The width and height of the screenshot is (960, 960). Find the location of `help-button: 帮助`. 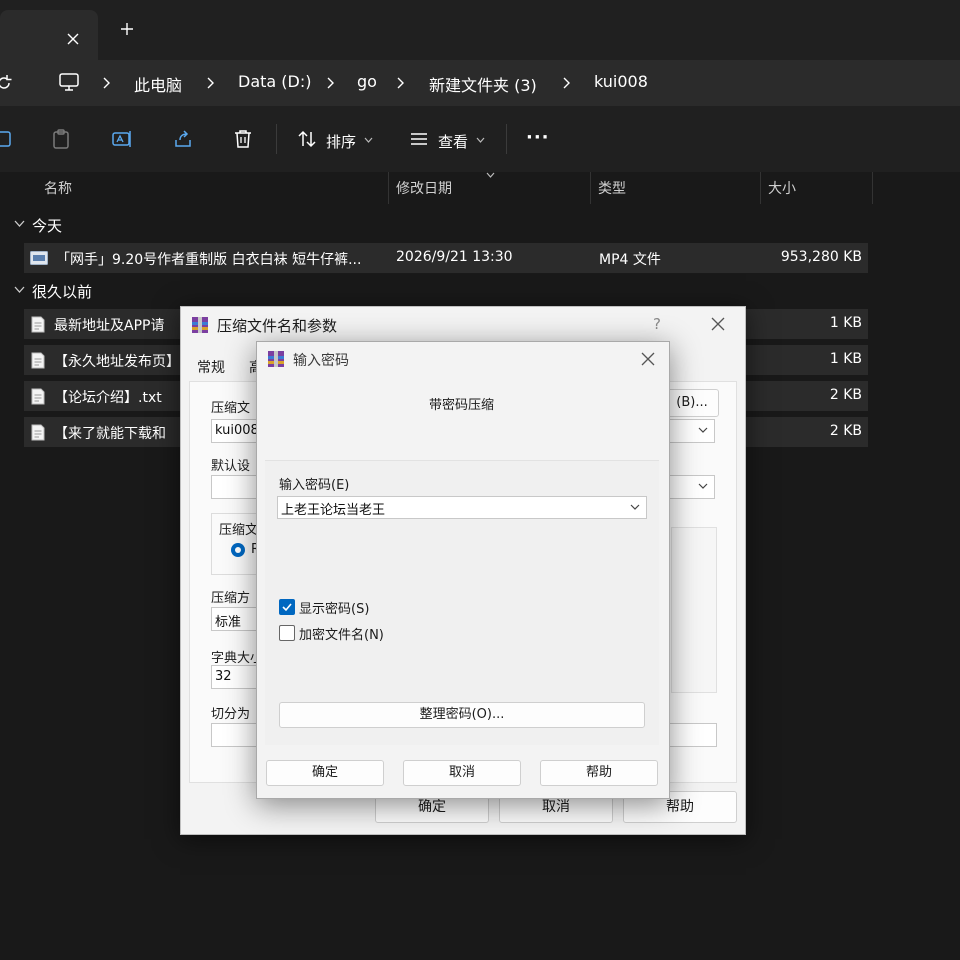

help-button: 帮助 is located at coordinates (599, 773).